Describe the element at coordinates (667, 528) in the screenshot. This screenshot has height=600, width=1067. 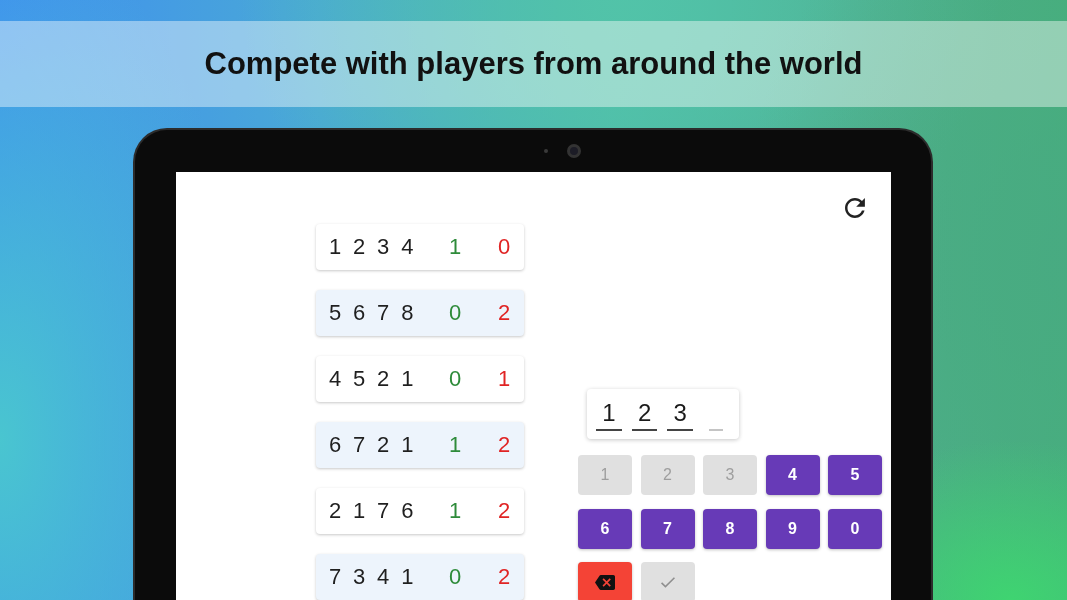
I see `digit-key: 7` at that location.